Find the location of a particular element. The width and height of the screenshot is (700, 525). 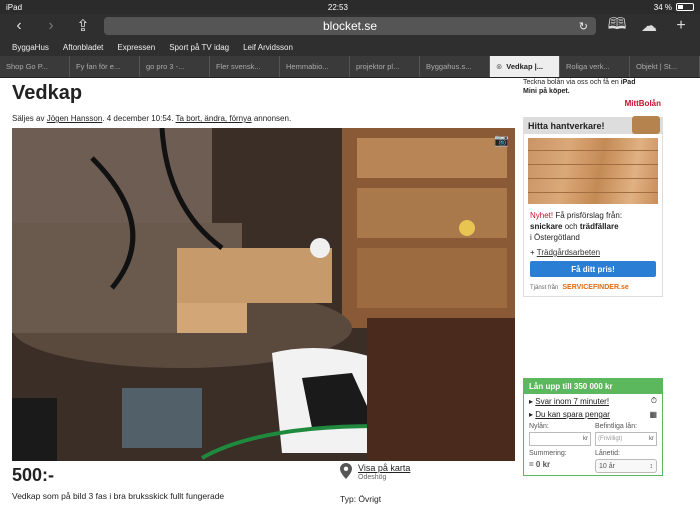

bookmark-item: Expressen is located at coordinates (136, 47).